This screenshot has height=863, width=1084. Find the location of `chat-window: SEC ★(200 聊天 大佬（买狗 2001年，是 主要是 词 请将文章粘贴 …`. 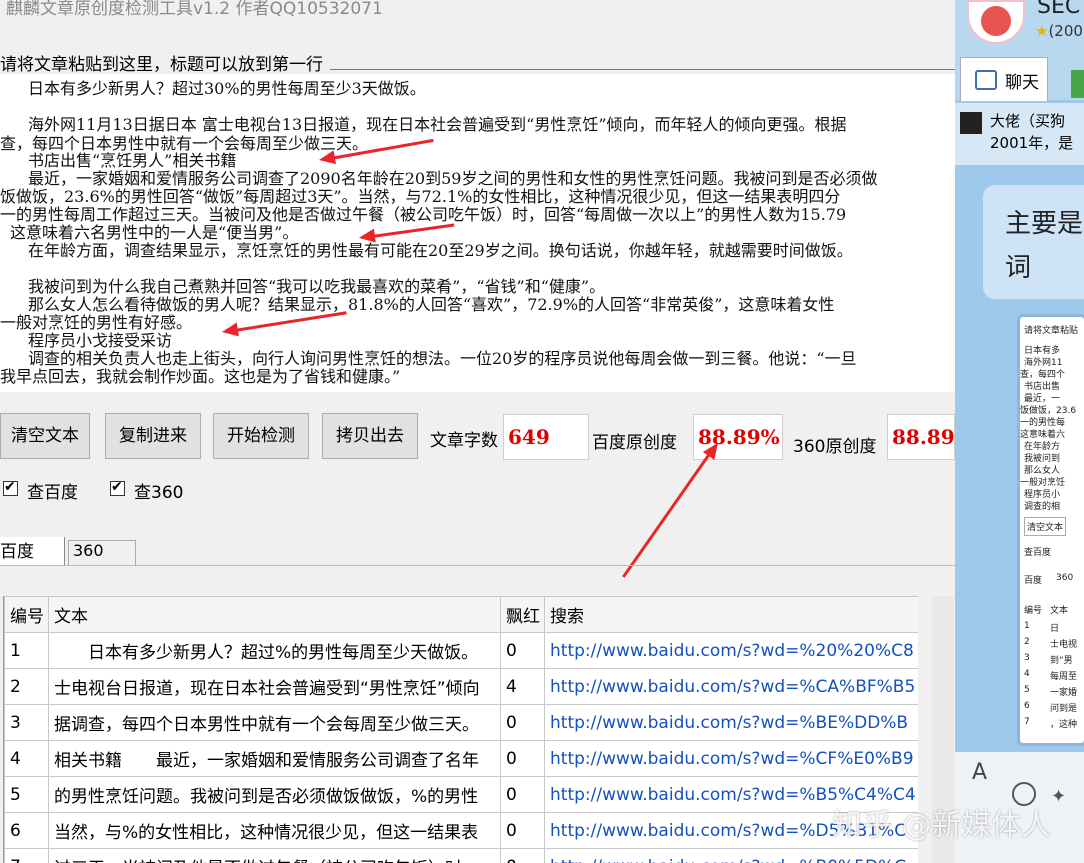

chat-window: SEC ★(200 聊天 大佬（买狗 2001年，是 主要是 词 请将文章粘贴 … is located at coordinates (1019, 431).